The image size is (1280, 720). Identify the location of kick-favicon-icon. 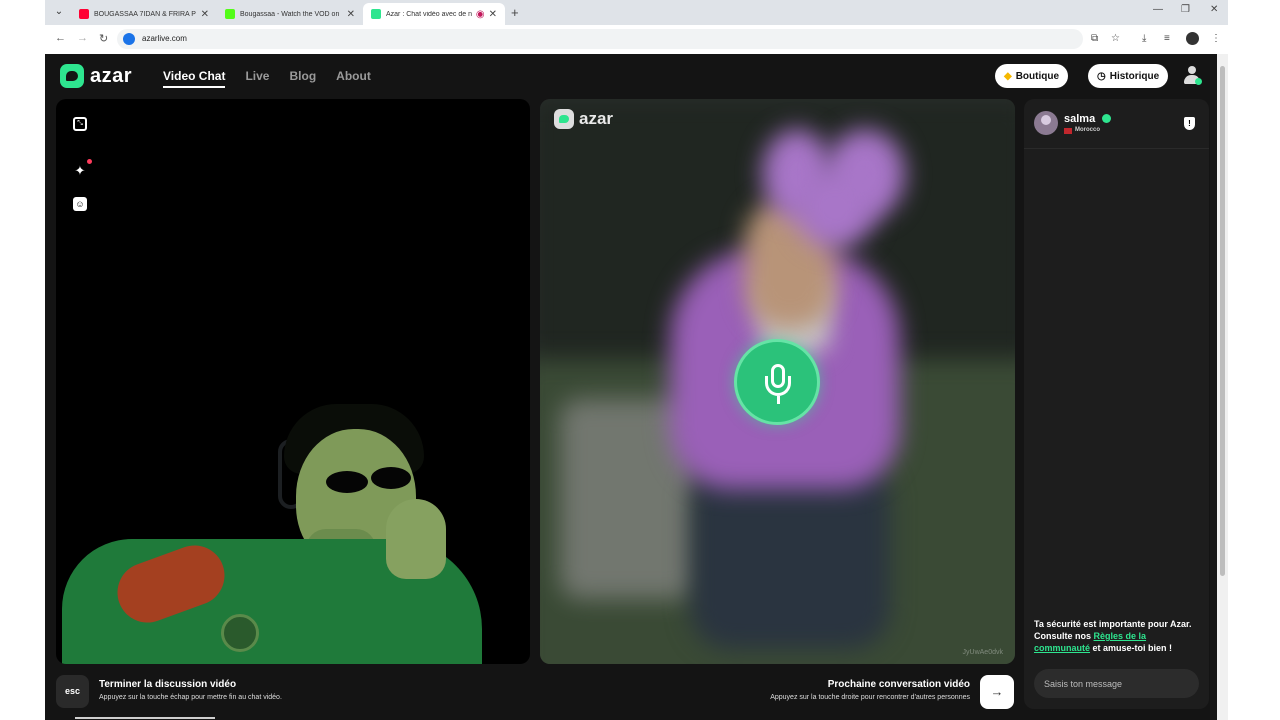
(230, 14).